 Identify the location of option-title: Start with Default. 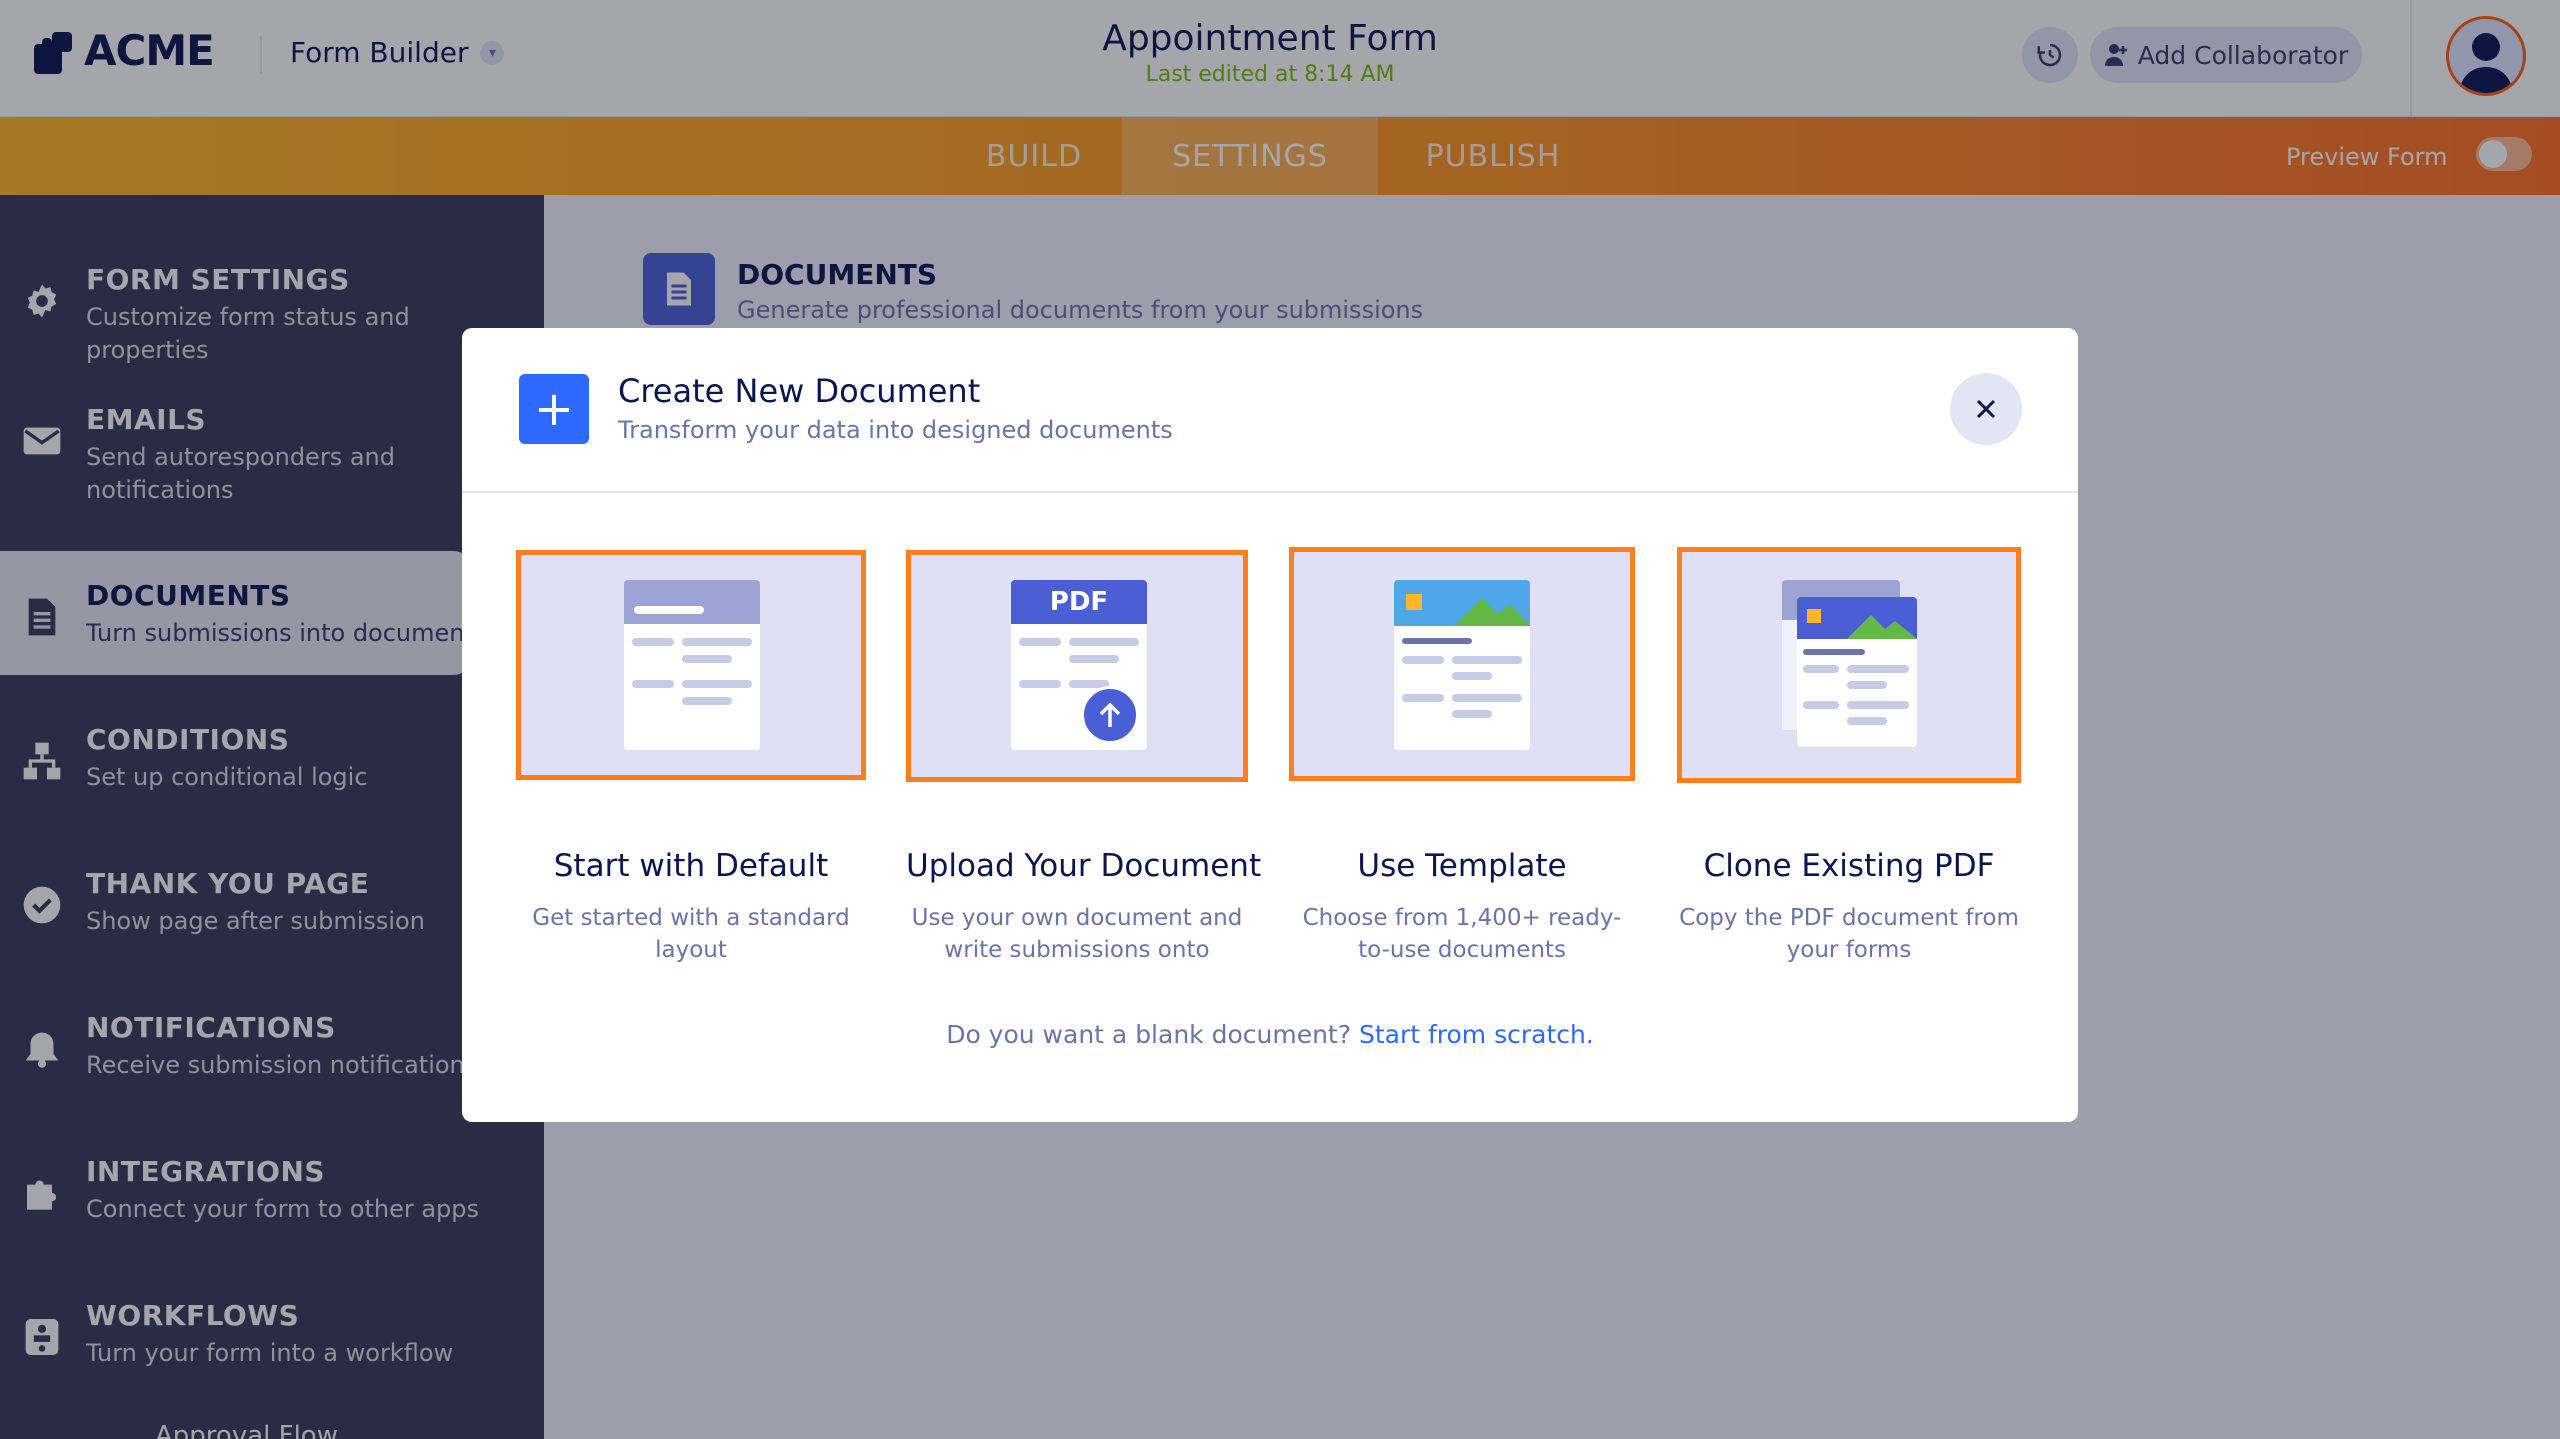
(691, 866).